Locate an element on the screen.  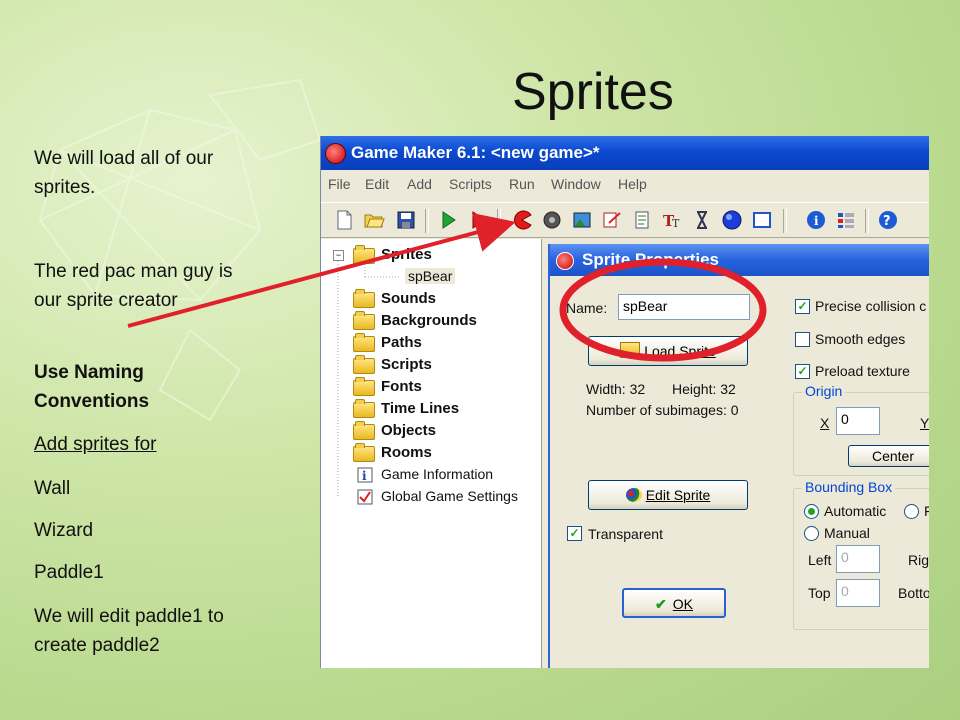
edit-sprite-button: Edit Sprite is located at coordinates (668, 495).